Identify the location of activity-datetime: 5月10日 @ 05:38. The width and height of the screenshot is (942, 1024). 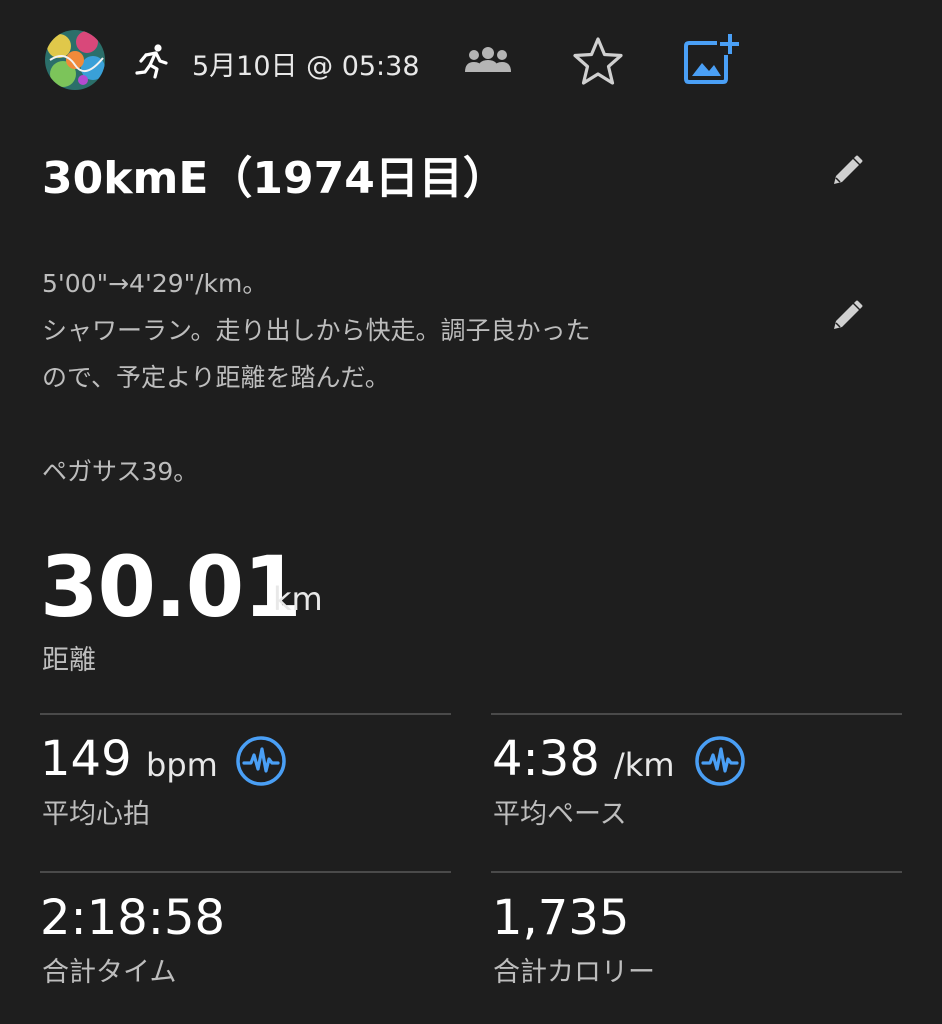
(306, 66).